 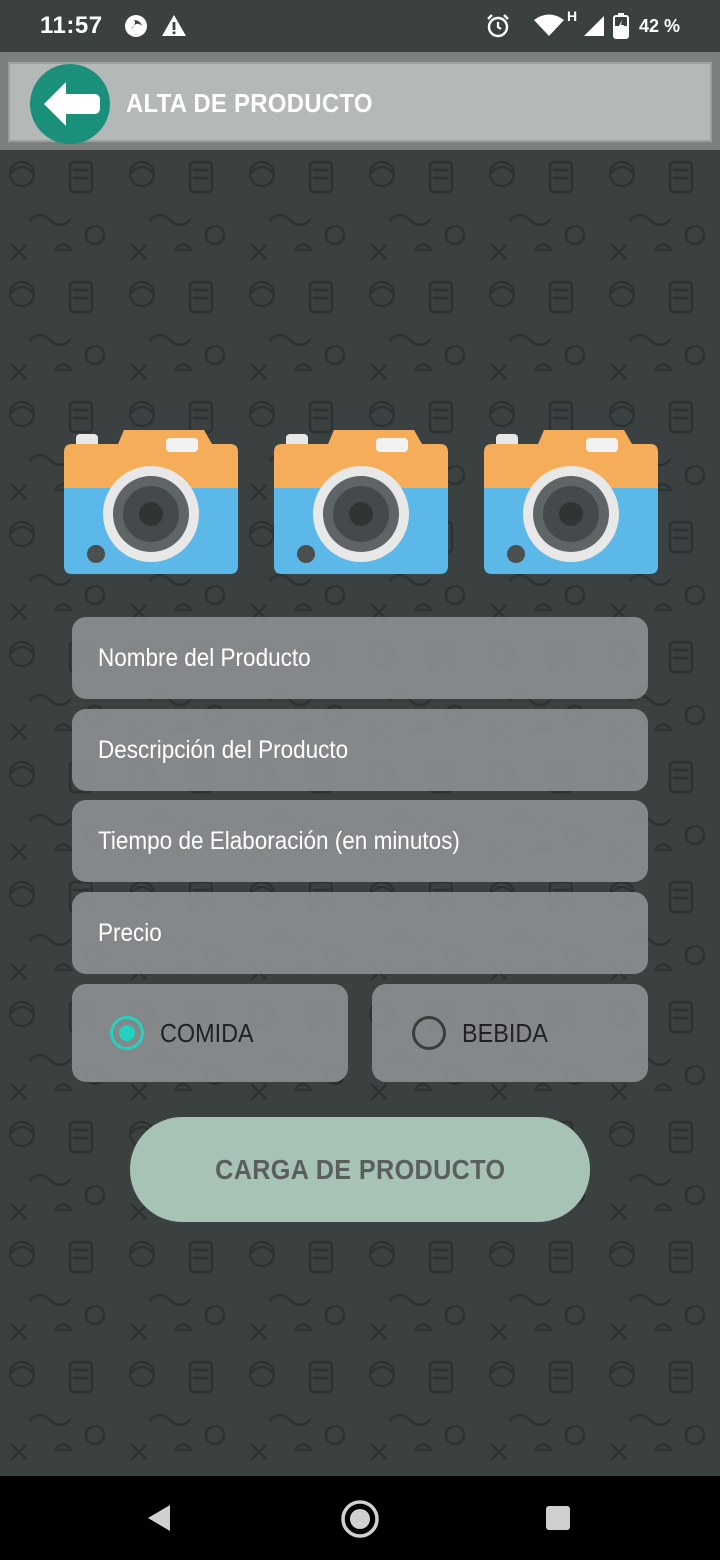 What do you see at coordinates (360, 750) in the screenshot?
I see `product-description-input: Descripción del Producto` at bounding box center [360, 750].